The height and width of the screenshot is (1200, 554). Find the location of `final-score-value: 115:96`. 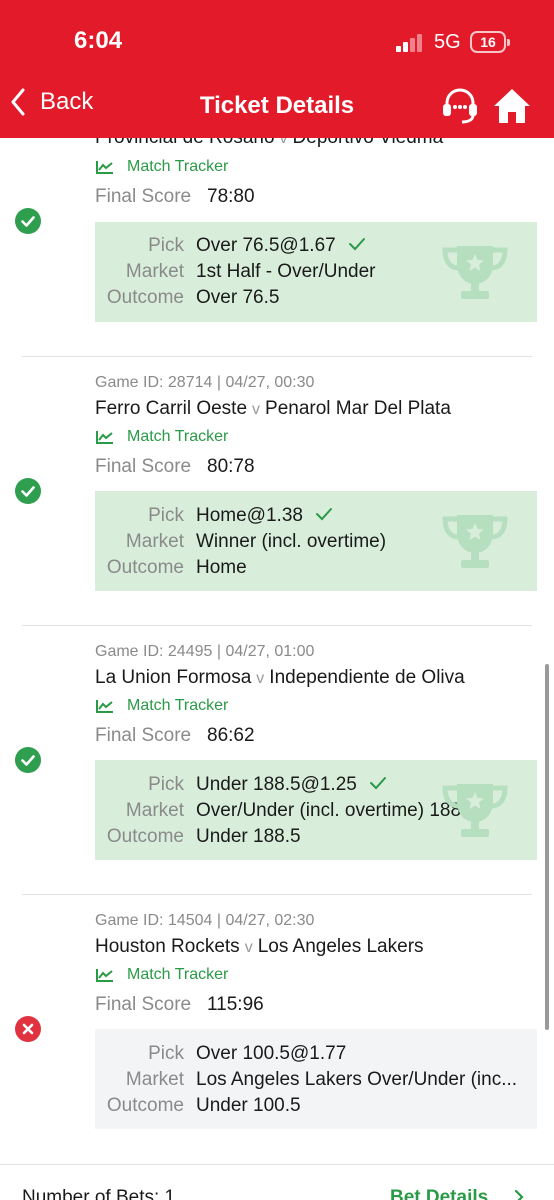

final-score-value: 115:96 is located at coordinates (235, 1004).